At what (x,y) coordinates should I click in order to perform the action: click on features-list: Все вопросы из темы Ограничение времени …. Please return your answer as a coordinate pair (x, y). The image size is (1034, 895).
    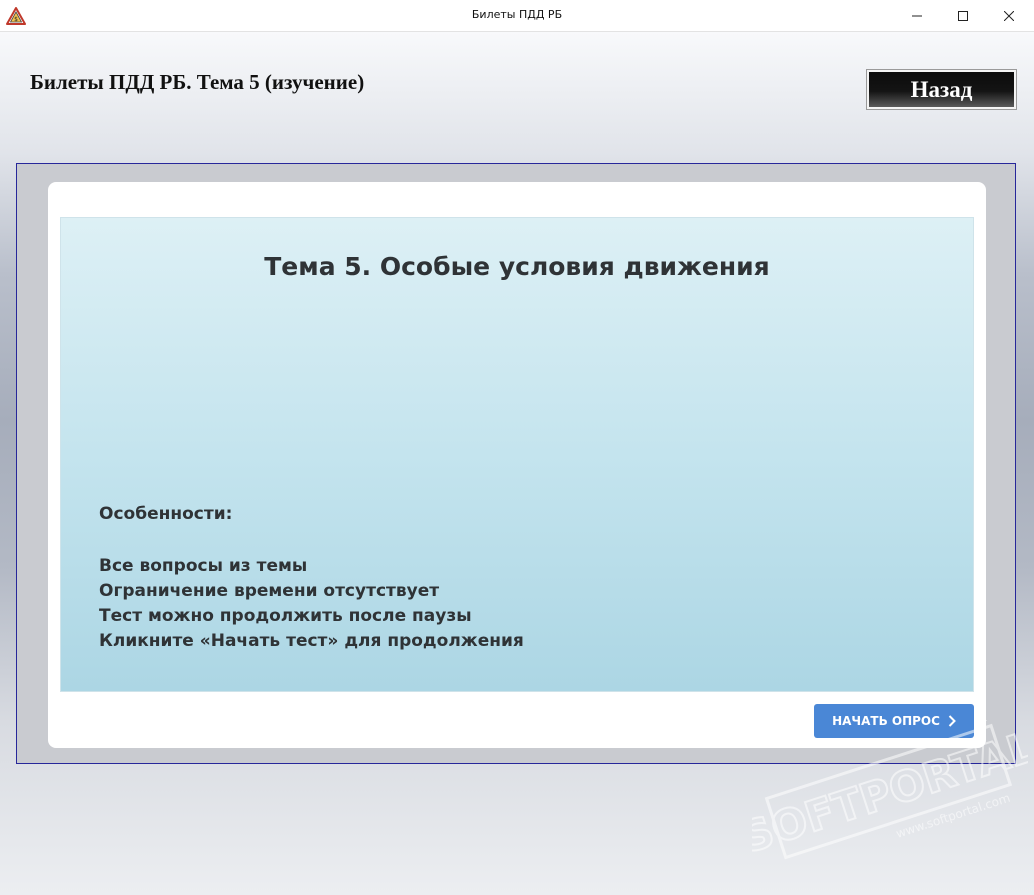
    Looking at the image, I should click on (311, 604).